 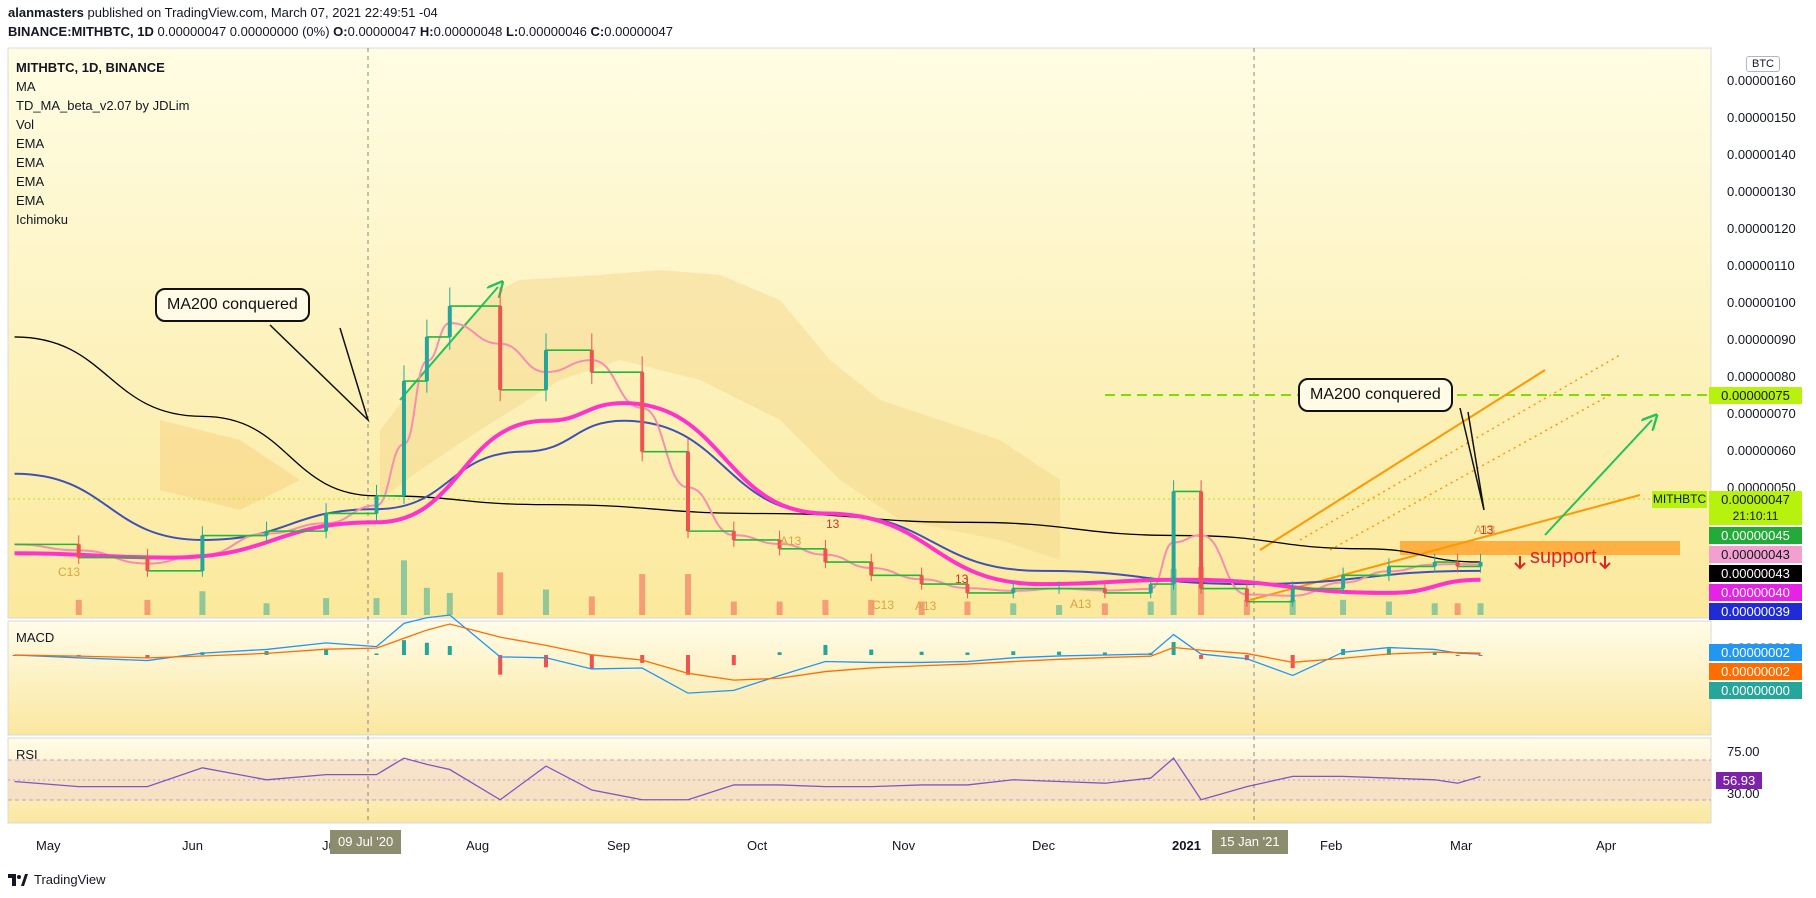 What do you see at coordinates (1331, 845) in the screenshot?
I see `month-label: Feb` at bounding box center [1331, 845].